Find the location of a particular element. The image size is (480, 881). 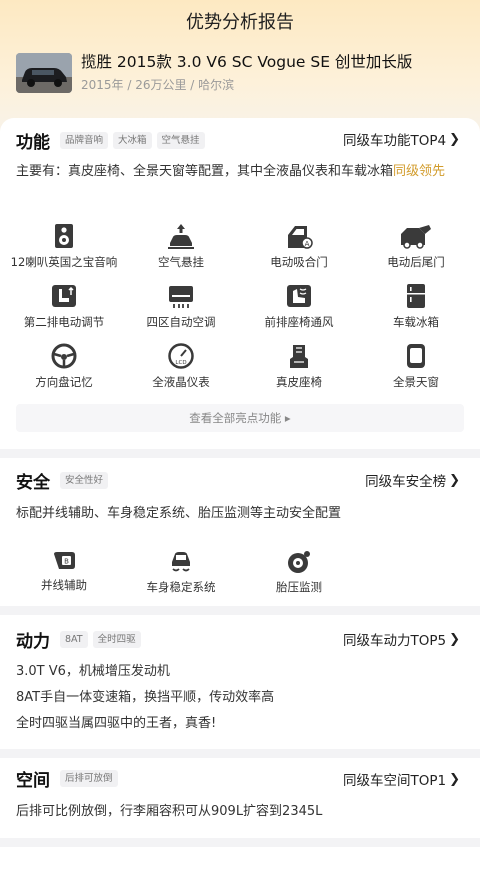

car-thumbnail is located at coordinates (44, 73).